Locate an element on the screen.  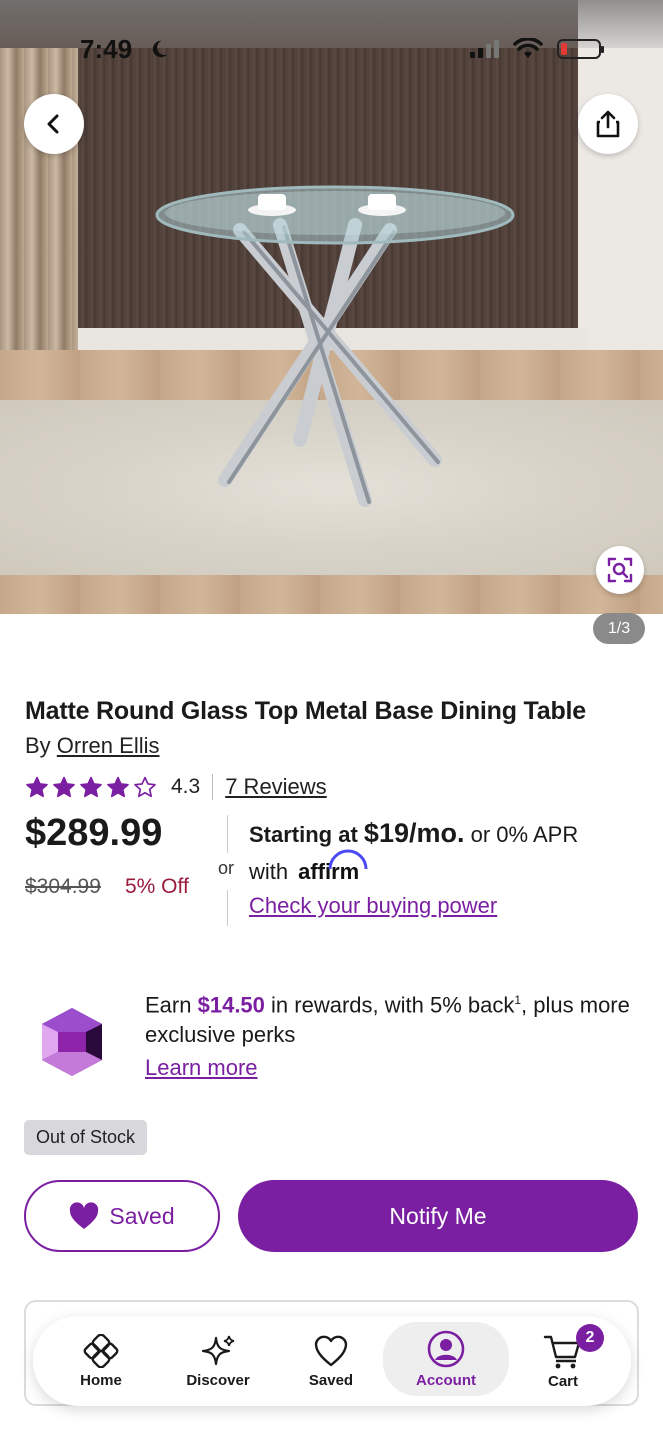
status-icons is located at coordinates (537, 49).